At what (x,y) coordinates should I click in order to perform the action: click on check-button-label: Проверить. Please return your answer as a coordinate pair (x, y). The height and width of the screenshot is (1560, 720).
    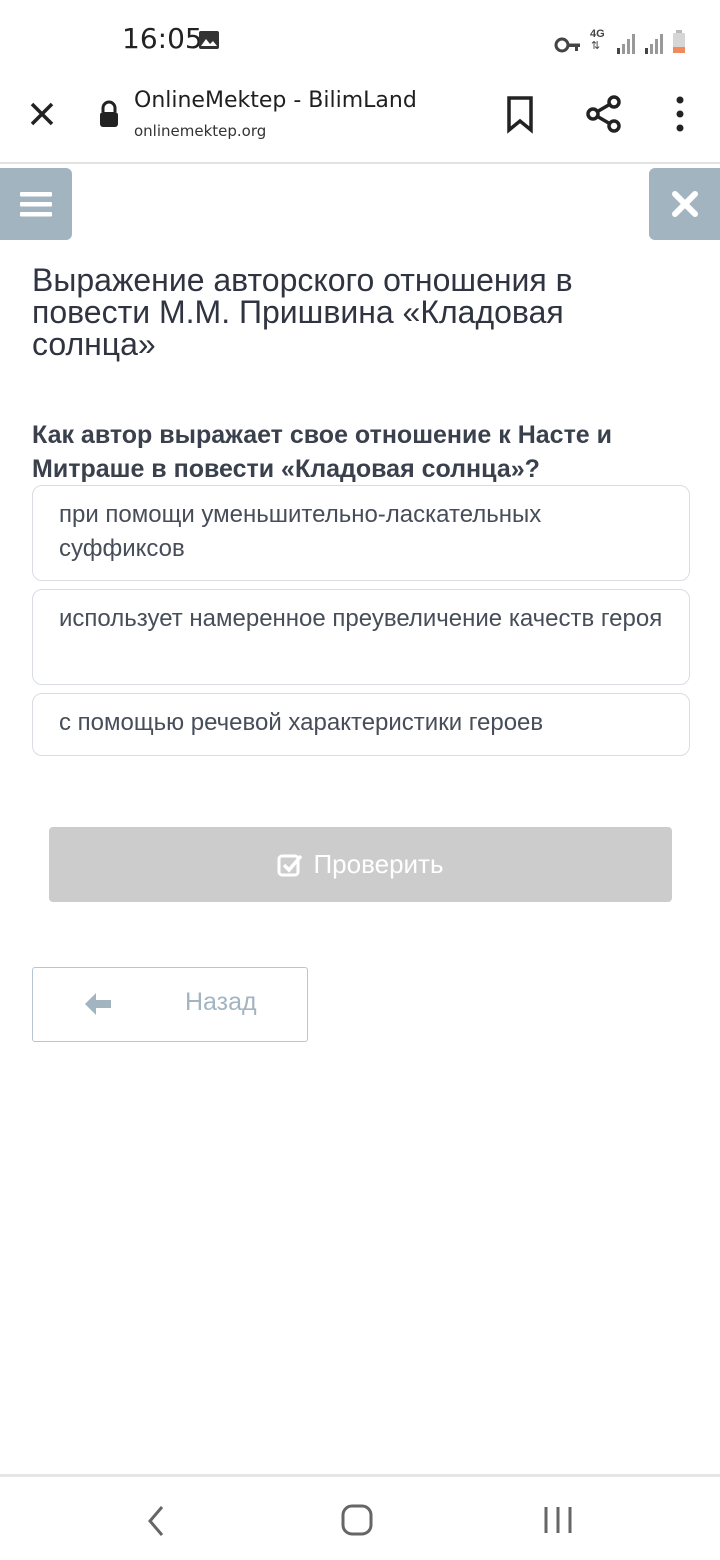
    Looking at the image, I should click on (378, 864).